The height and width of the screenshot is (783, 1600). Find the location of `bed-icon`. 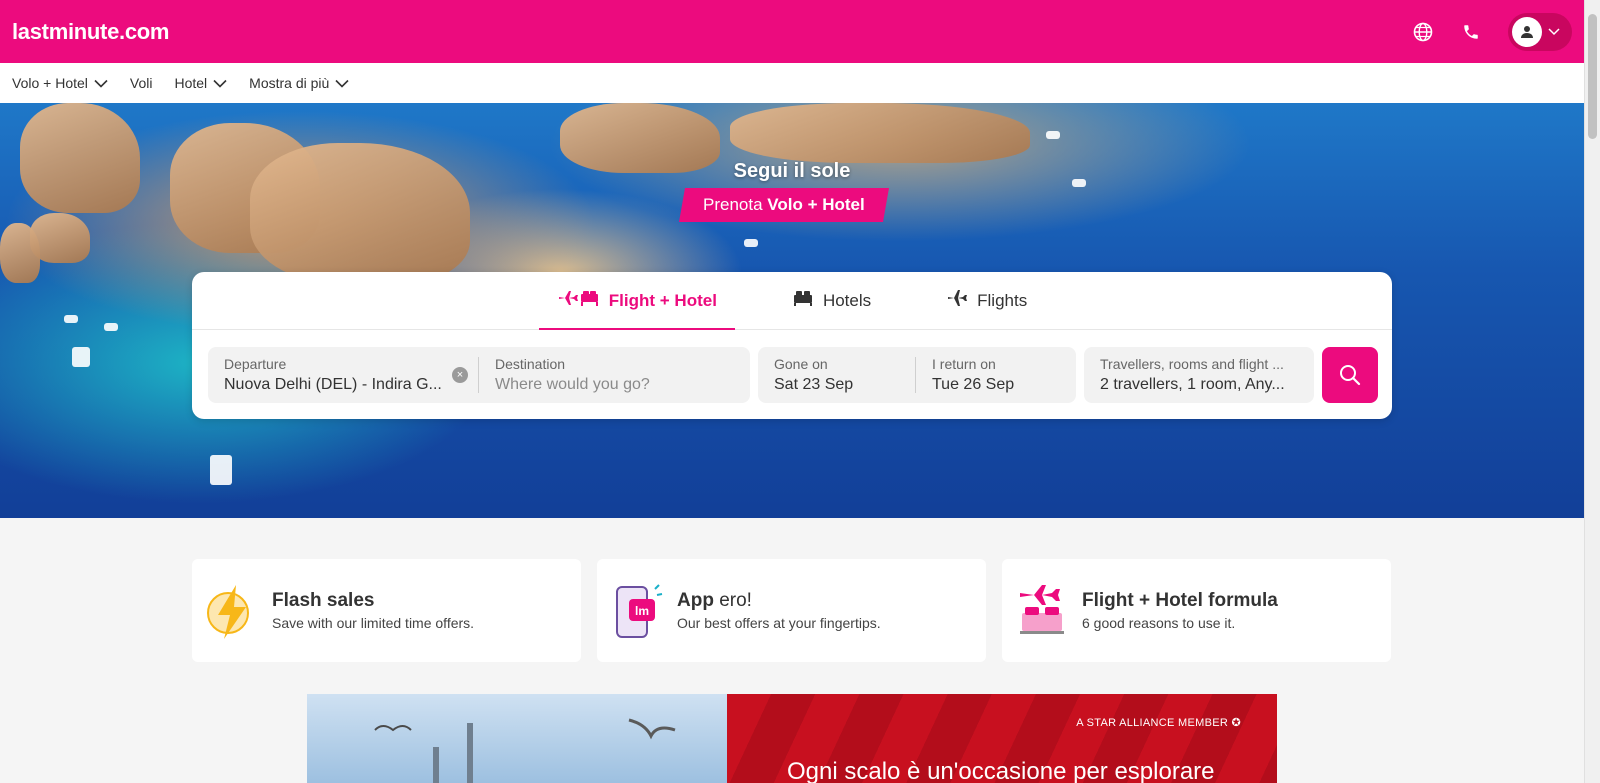

bed-icon is located at coordinates (803, 300).